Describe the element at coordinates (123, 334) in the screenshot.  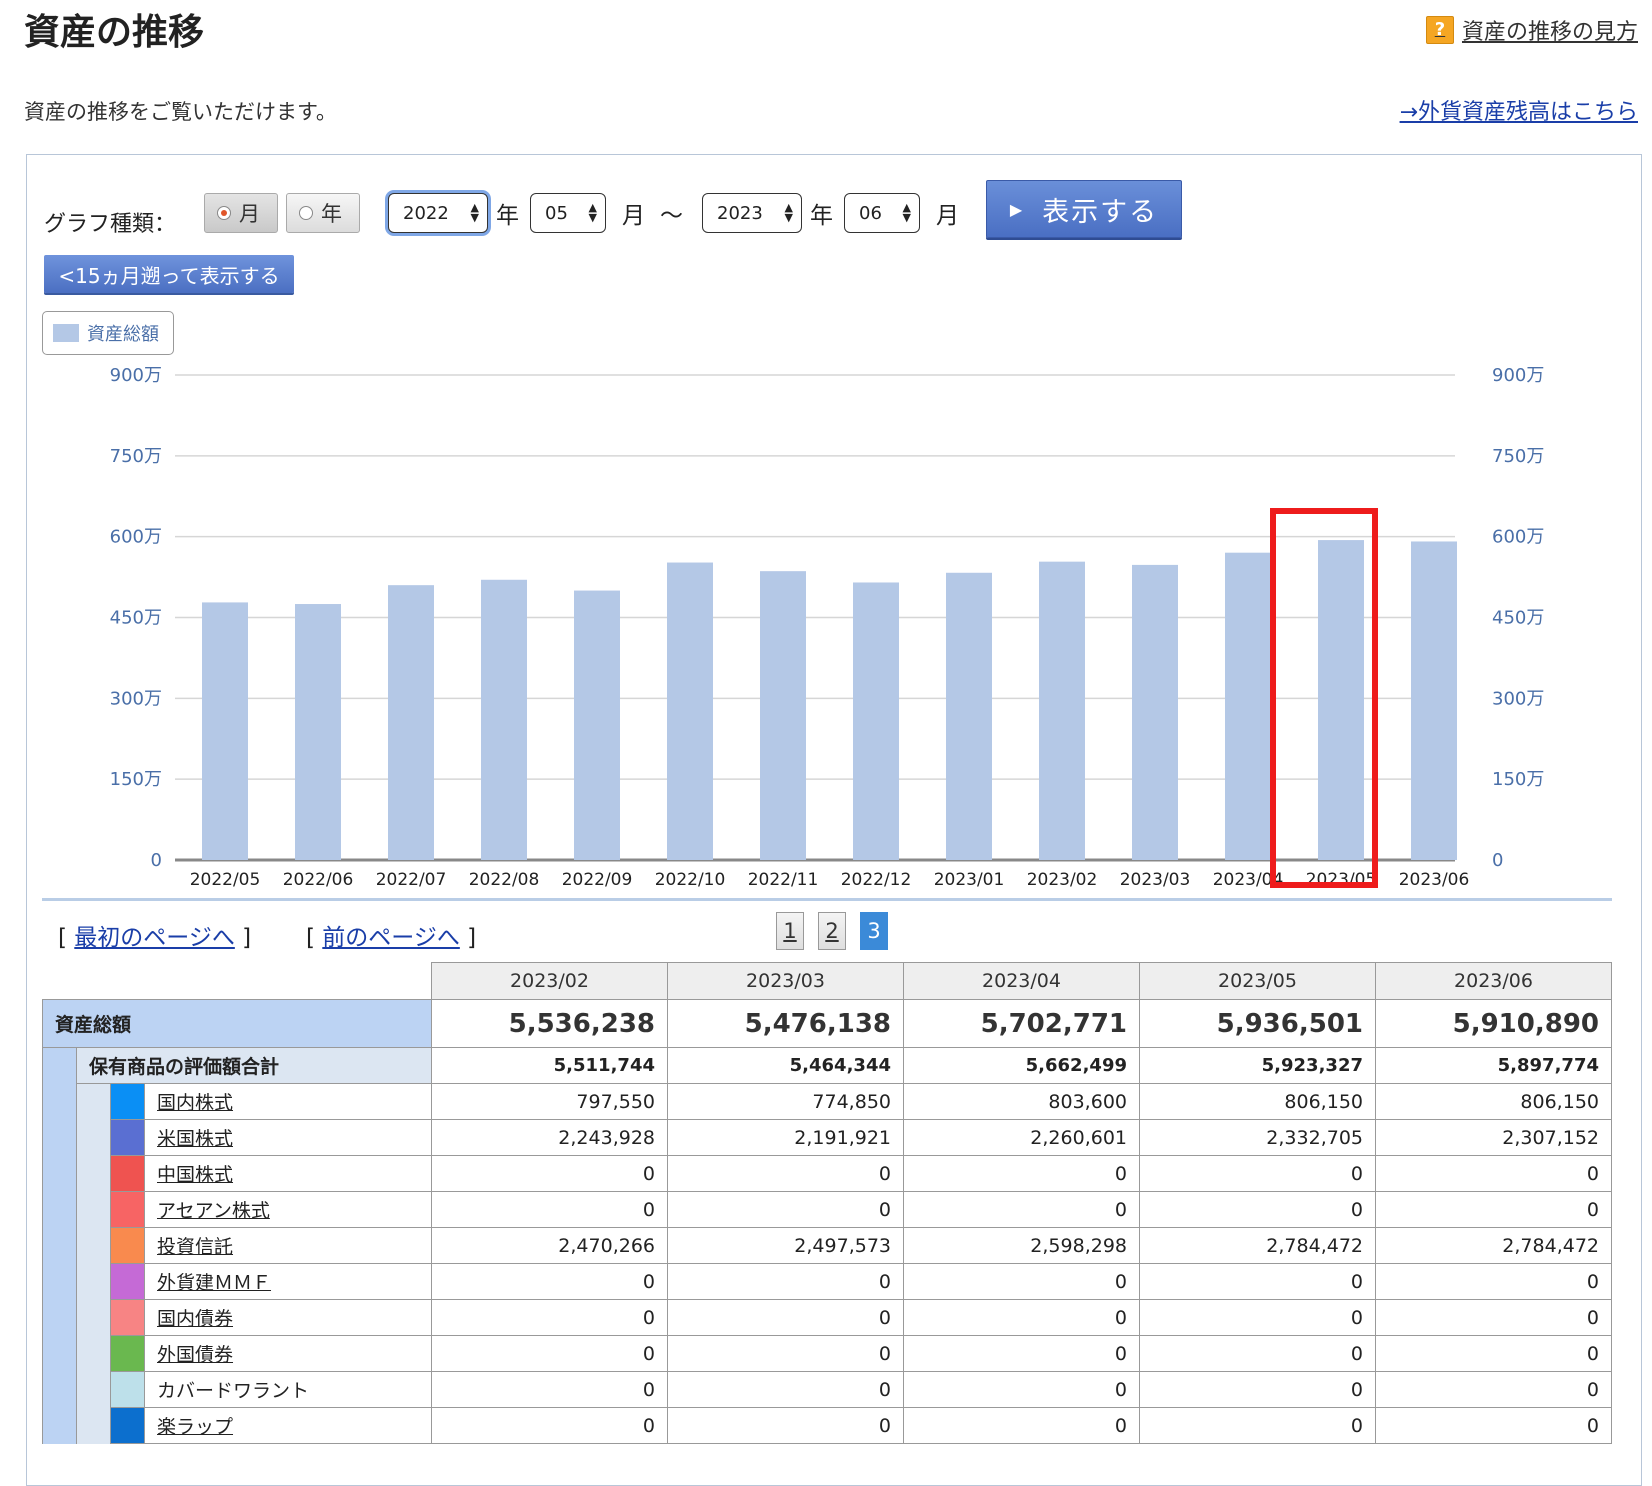
I see `legend-label: 資産総額` at that location.